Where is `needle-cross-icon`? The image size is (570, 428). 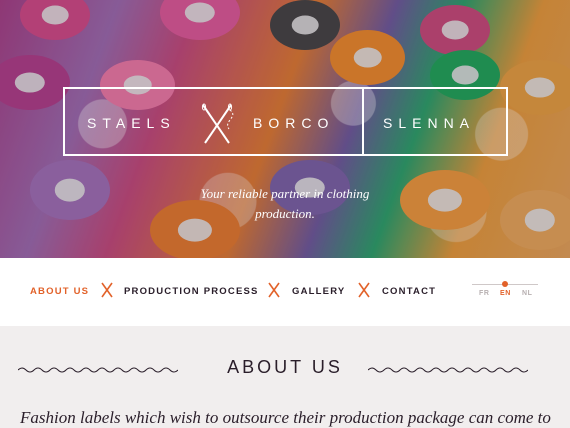 needle-cross-icon is located at coordinates (217, 123).